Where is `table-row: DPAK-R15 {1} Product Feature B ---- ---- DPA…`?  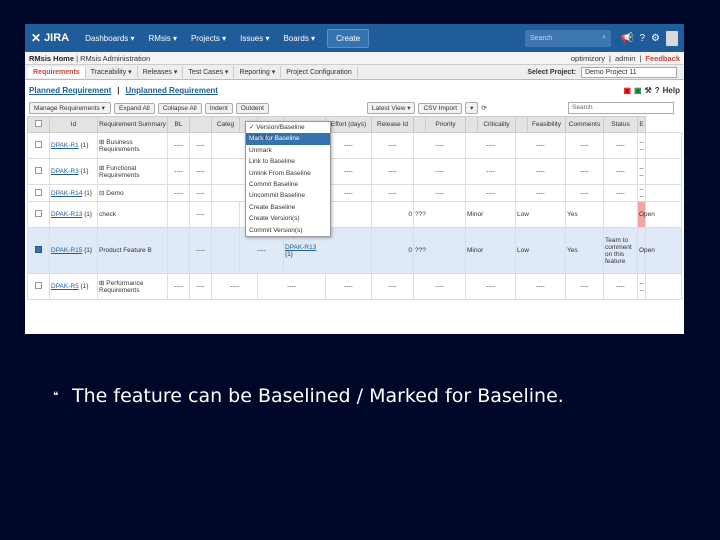 table-row: DPAK-R15 {1} Product Feature B ---- ---- DPA… is located at coordinates (354, 250).